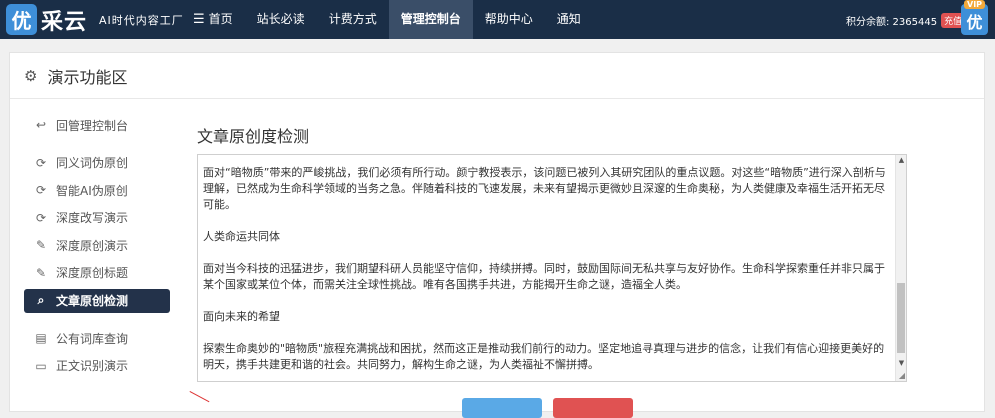 The image size is (995, 418). Describe the element at coordinates (97, 338) in the screenshot. I see `sidebar-item-public-thesaurus: ▤ 公有词库查询` at that location.